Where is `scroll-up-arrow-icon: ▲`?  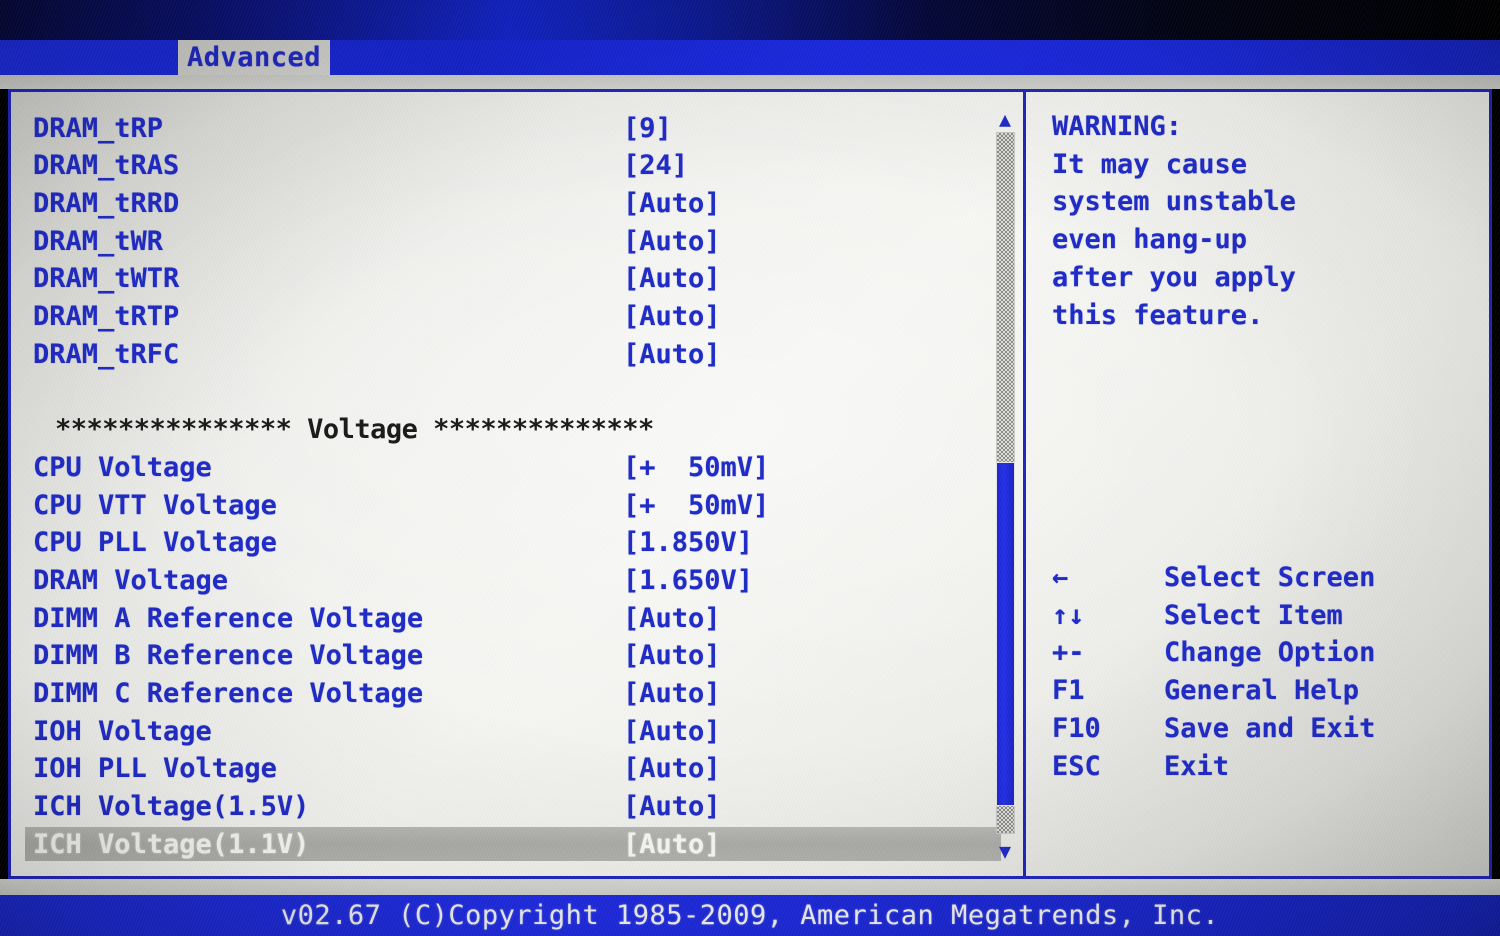 scroll-up-arrow-icon: ▲ is located at coordinates (1005, 119).